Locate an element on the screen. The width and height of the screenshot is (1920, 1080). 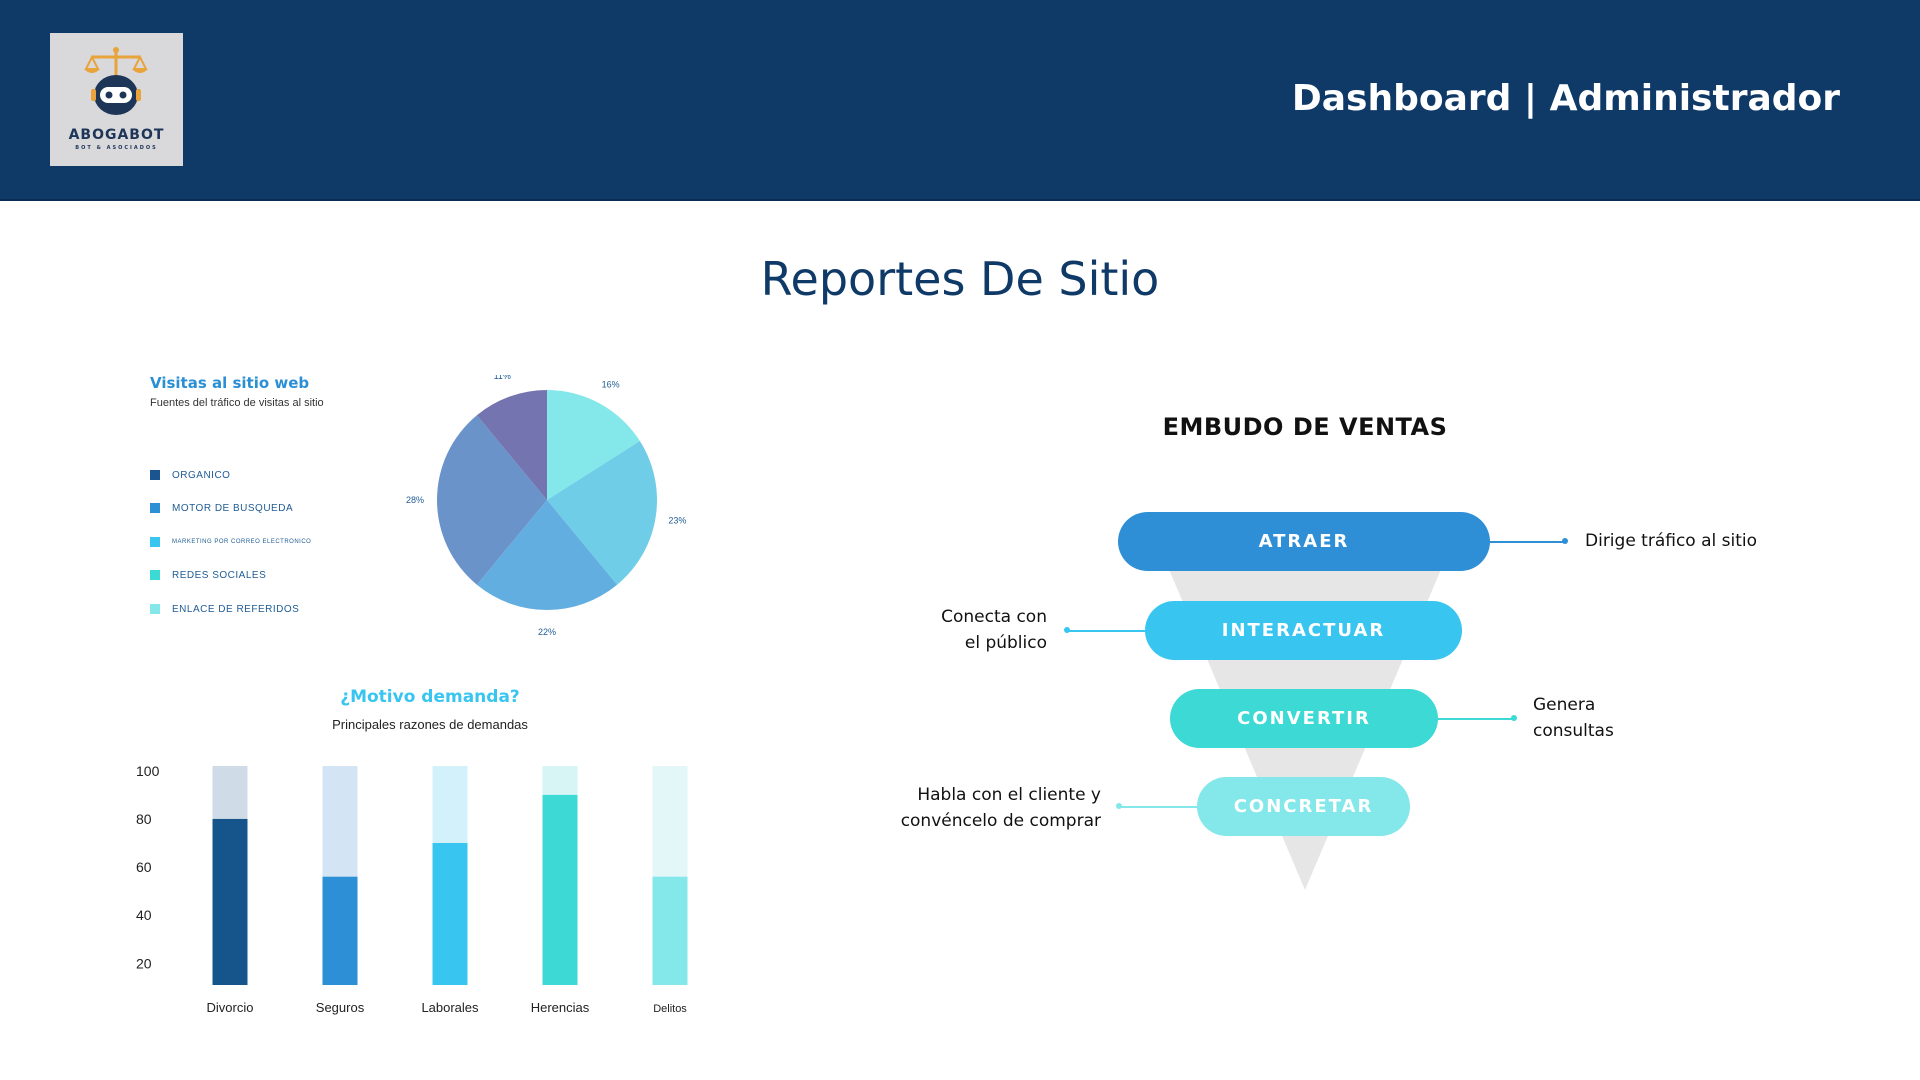
x-tick-label: Seguros is located at coordinates (340, 1007).